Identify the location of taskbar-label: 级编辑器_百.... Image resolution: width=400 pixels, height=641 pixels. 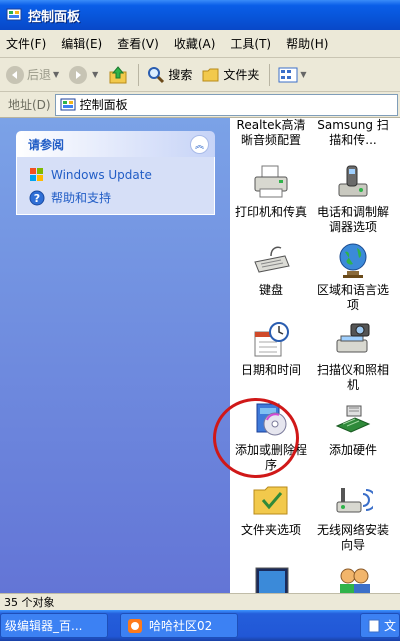
(44, 626).